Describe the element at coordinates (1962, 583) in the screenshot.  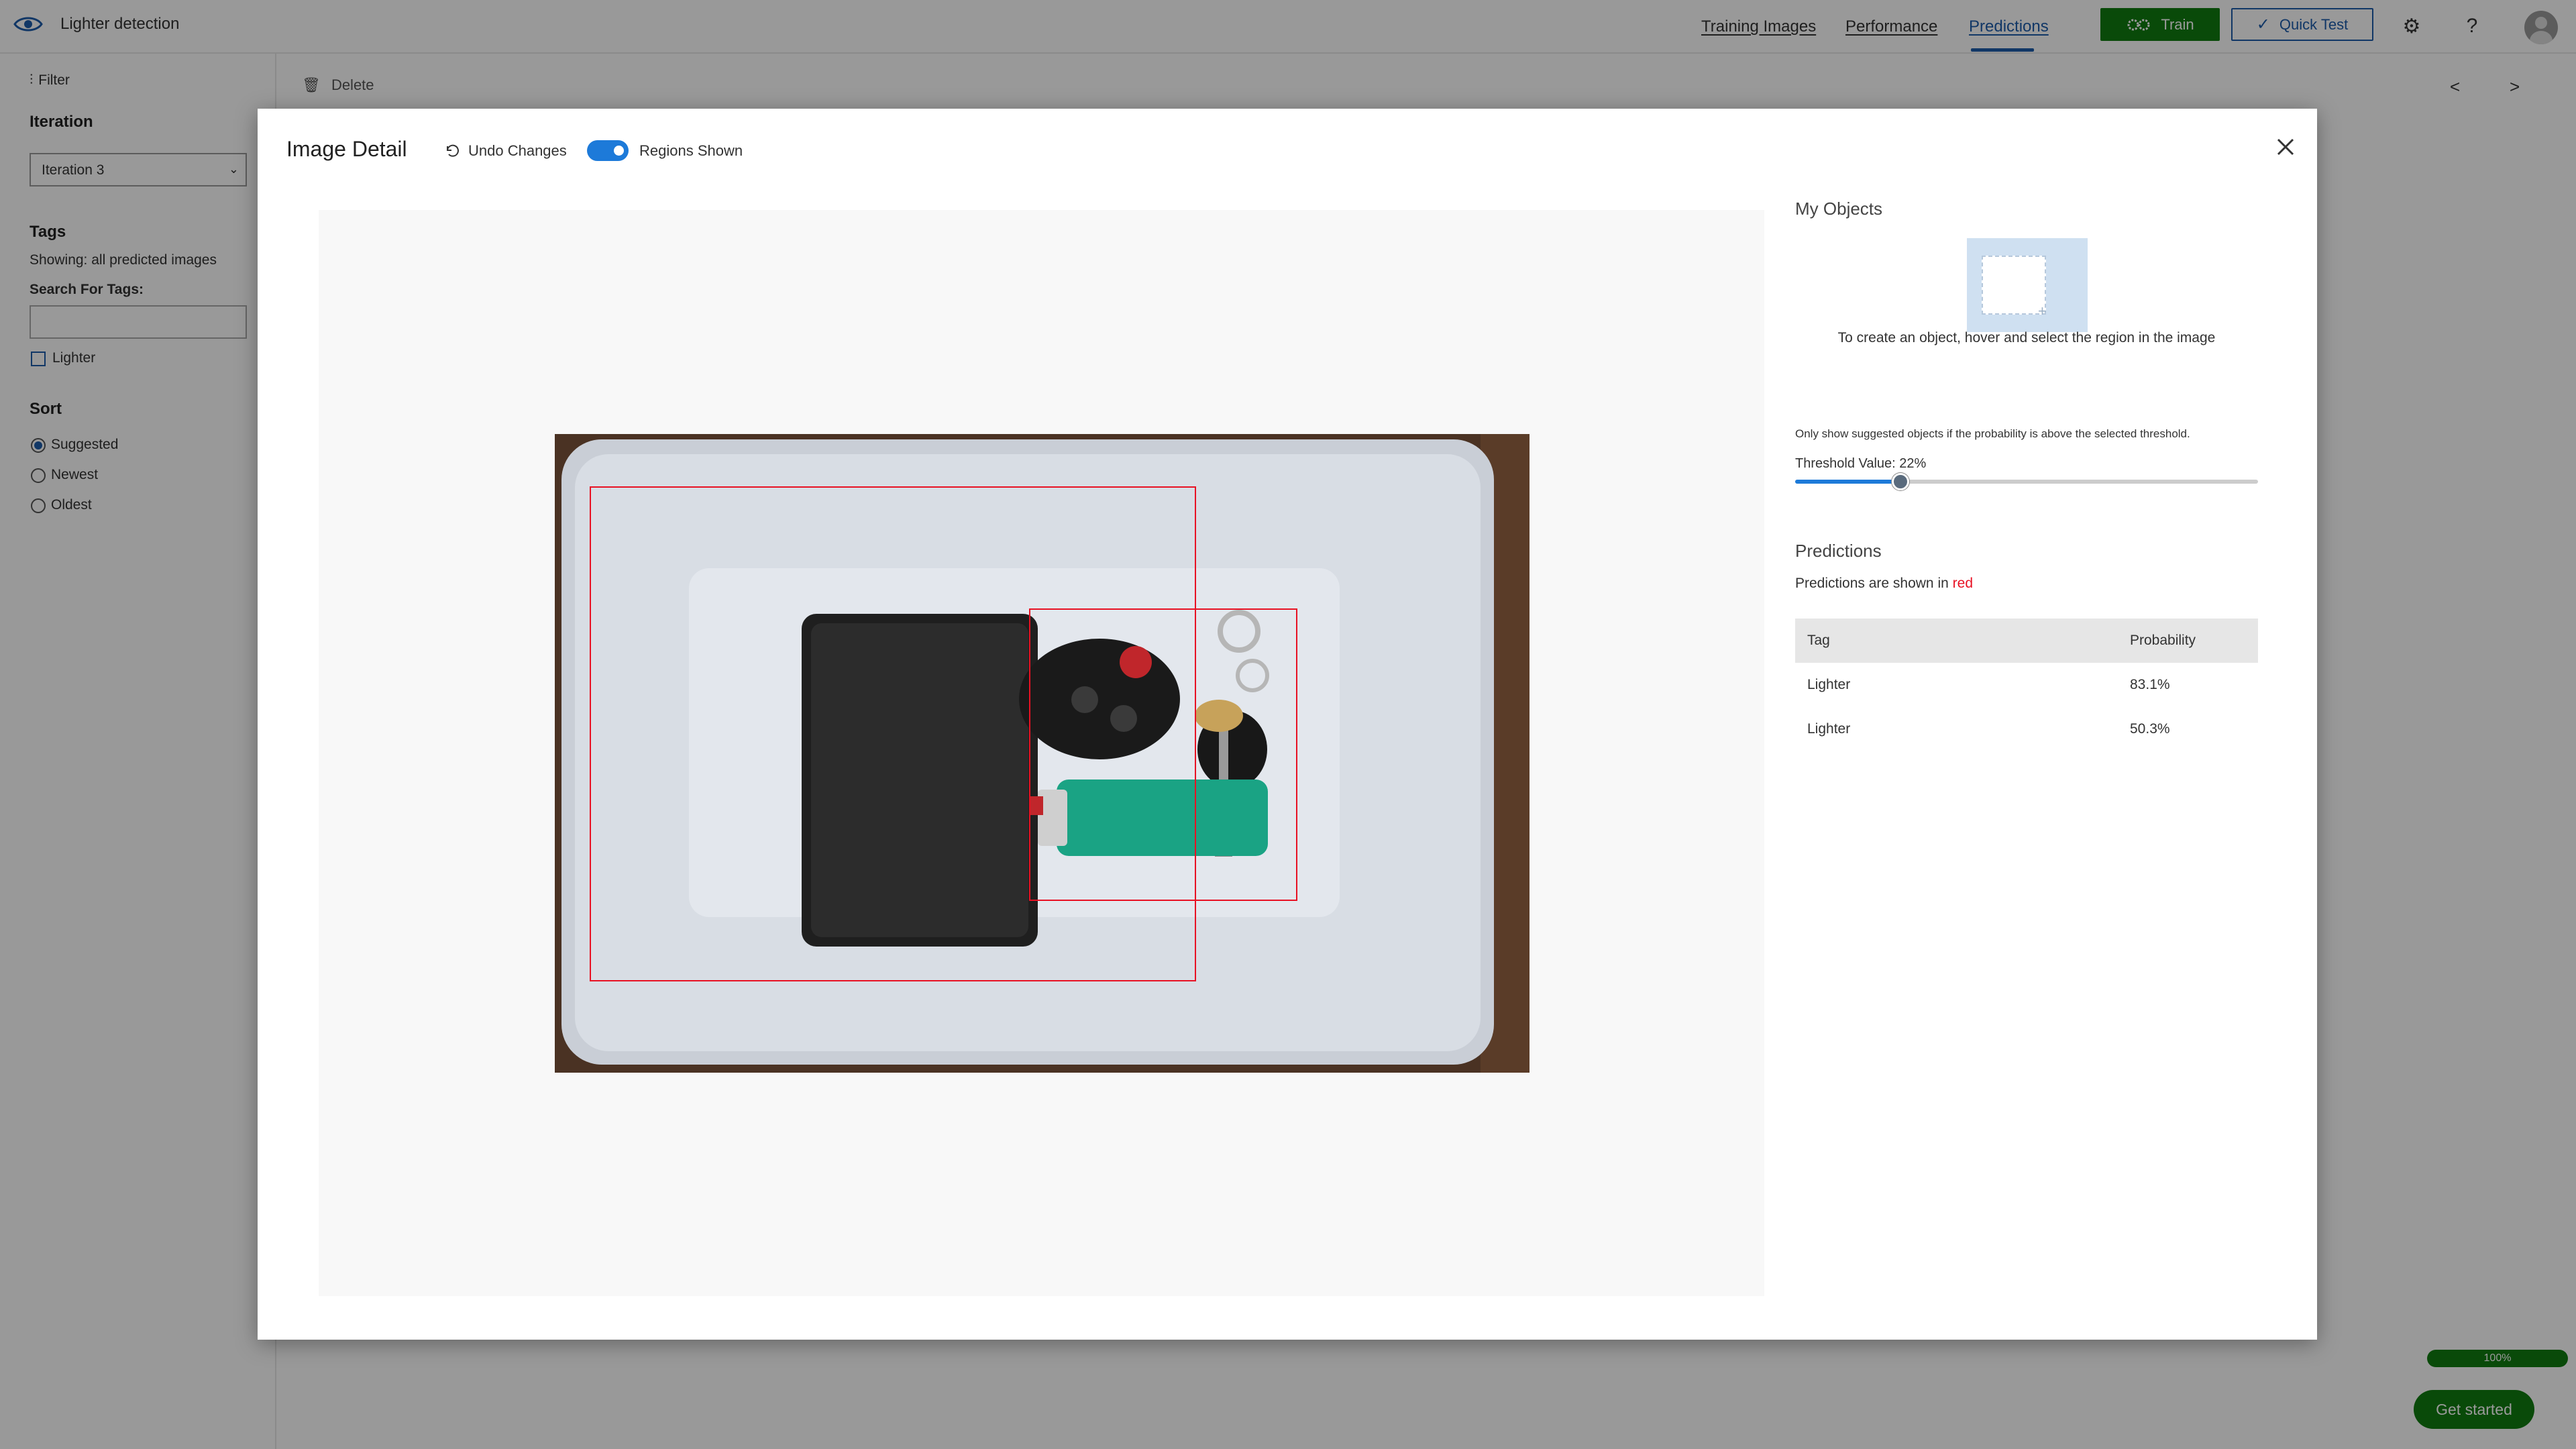
I see `predictions-note-color: red` at that location.